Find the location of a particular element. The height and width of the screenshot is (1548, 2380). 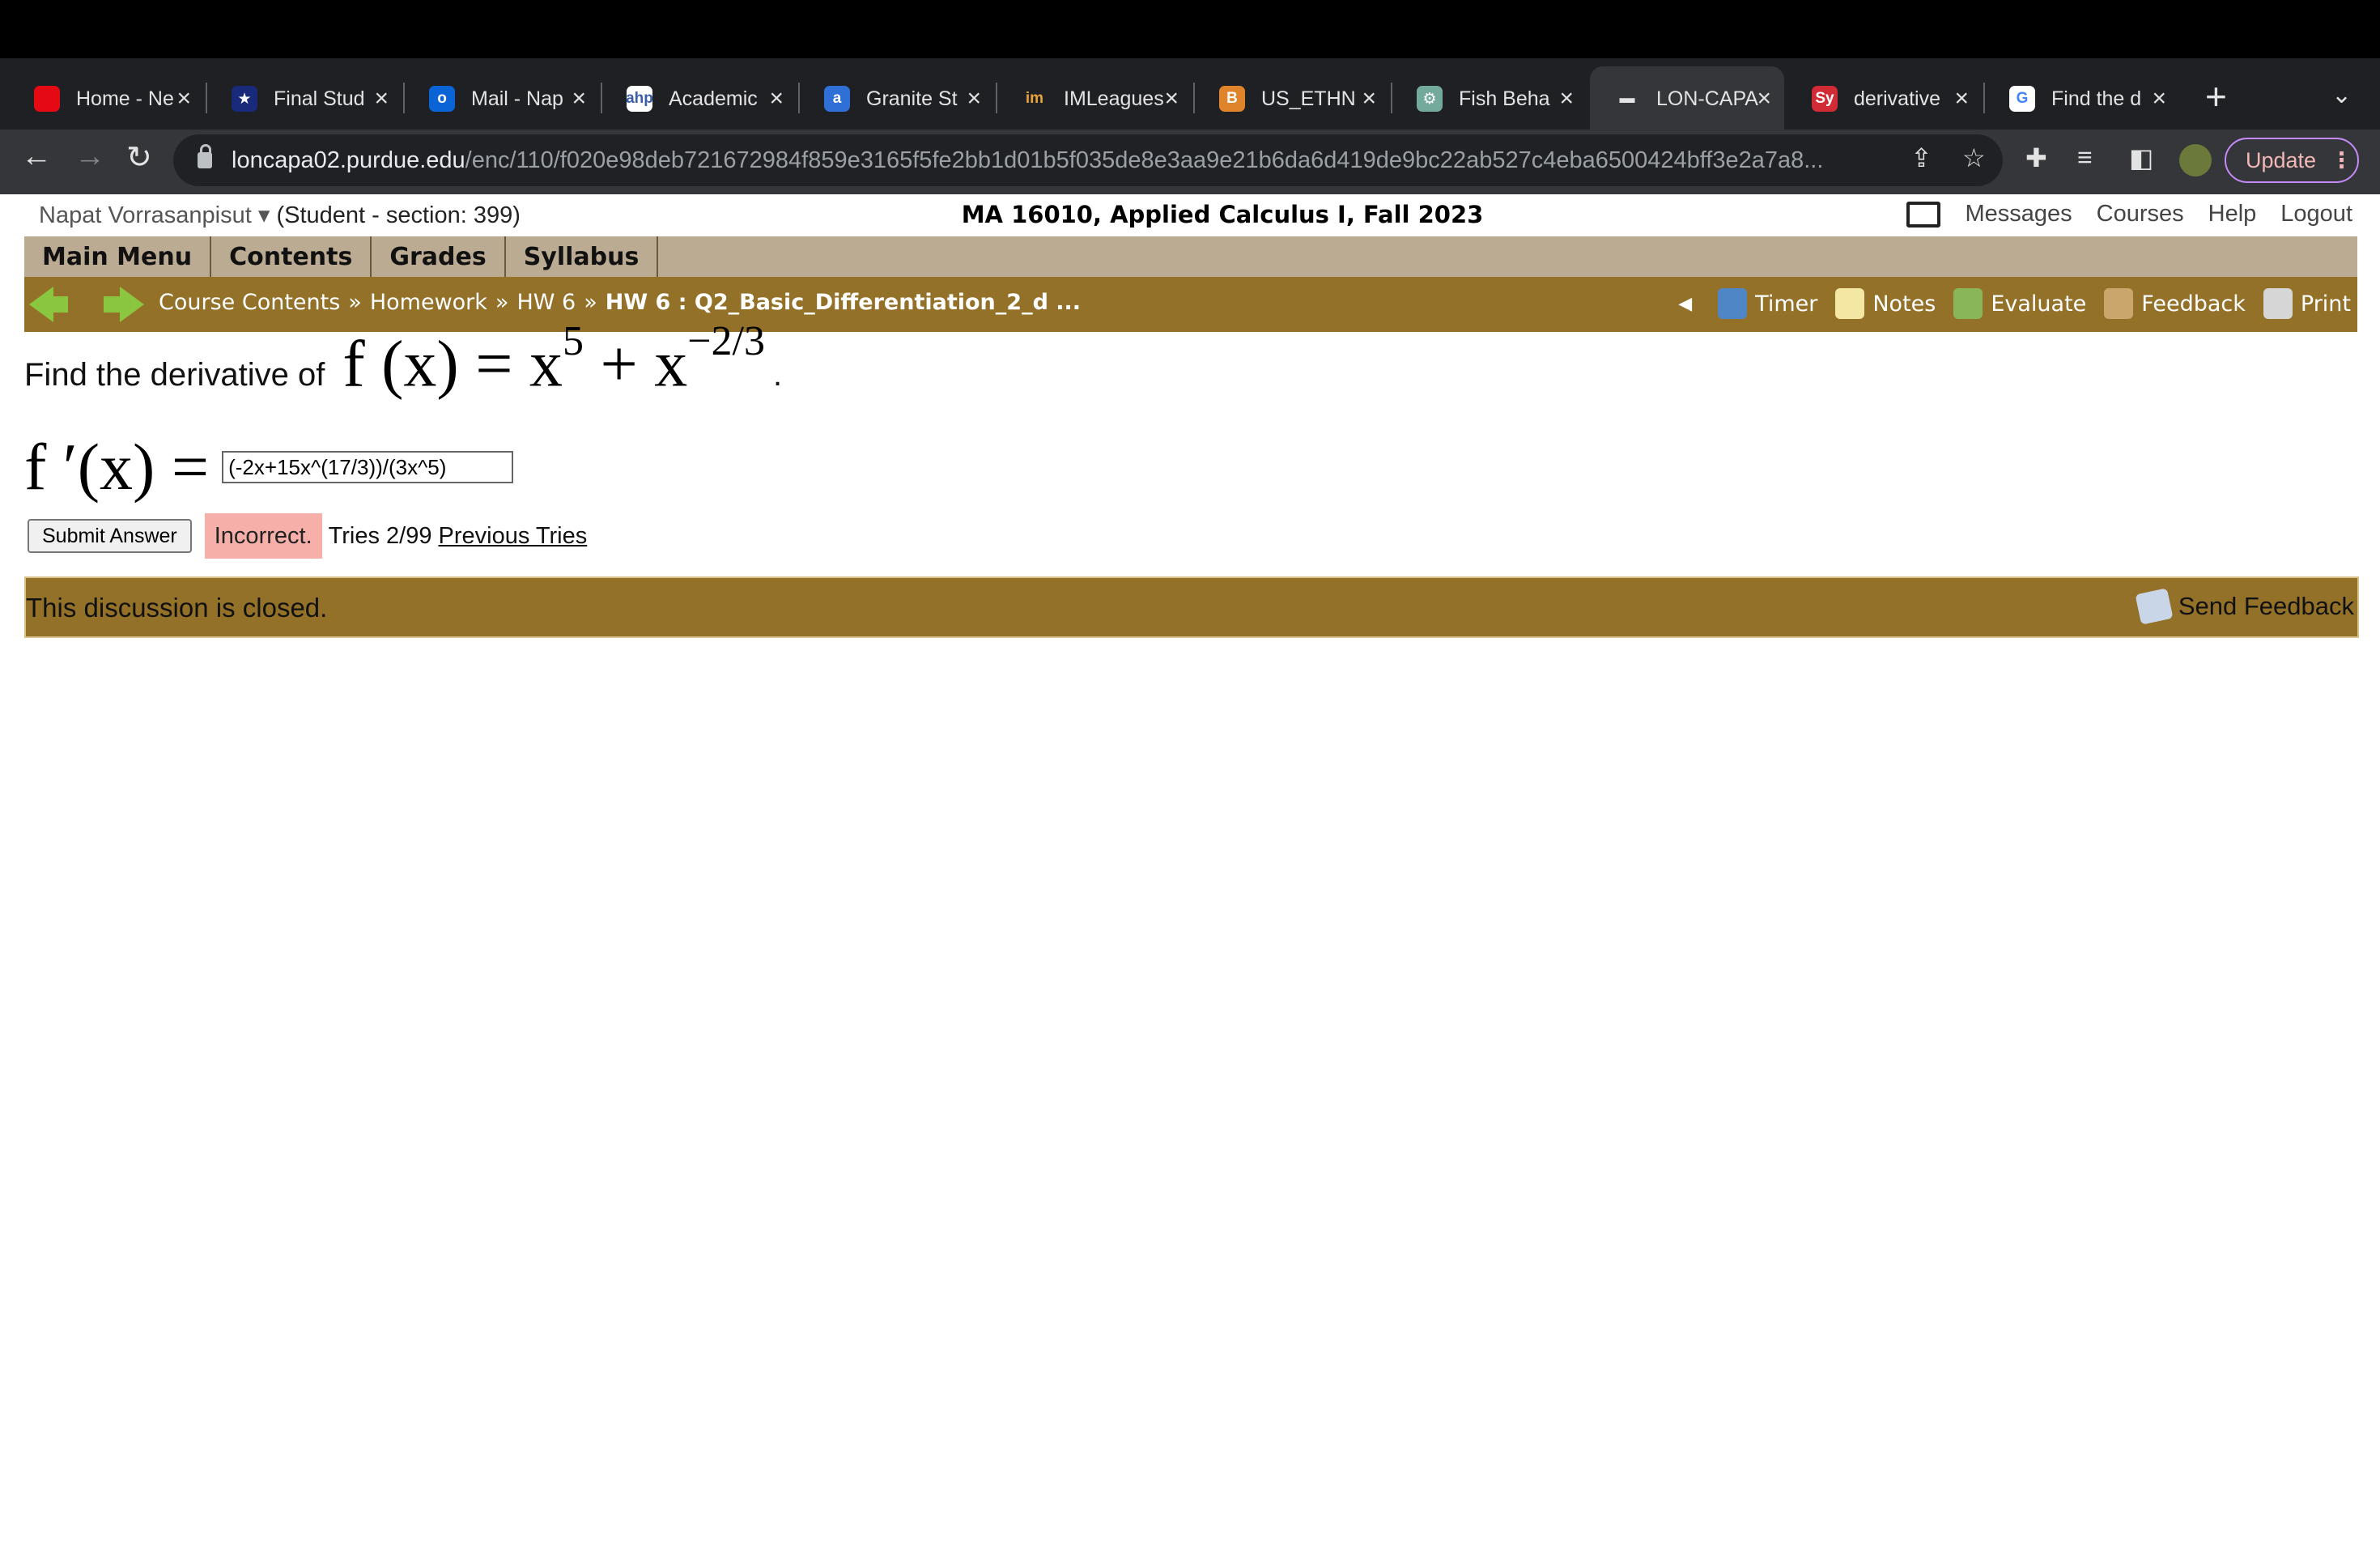

bookmark-star-icon: ☆ is located at coordinates (1974, 158).